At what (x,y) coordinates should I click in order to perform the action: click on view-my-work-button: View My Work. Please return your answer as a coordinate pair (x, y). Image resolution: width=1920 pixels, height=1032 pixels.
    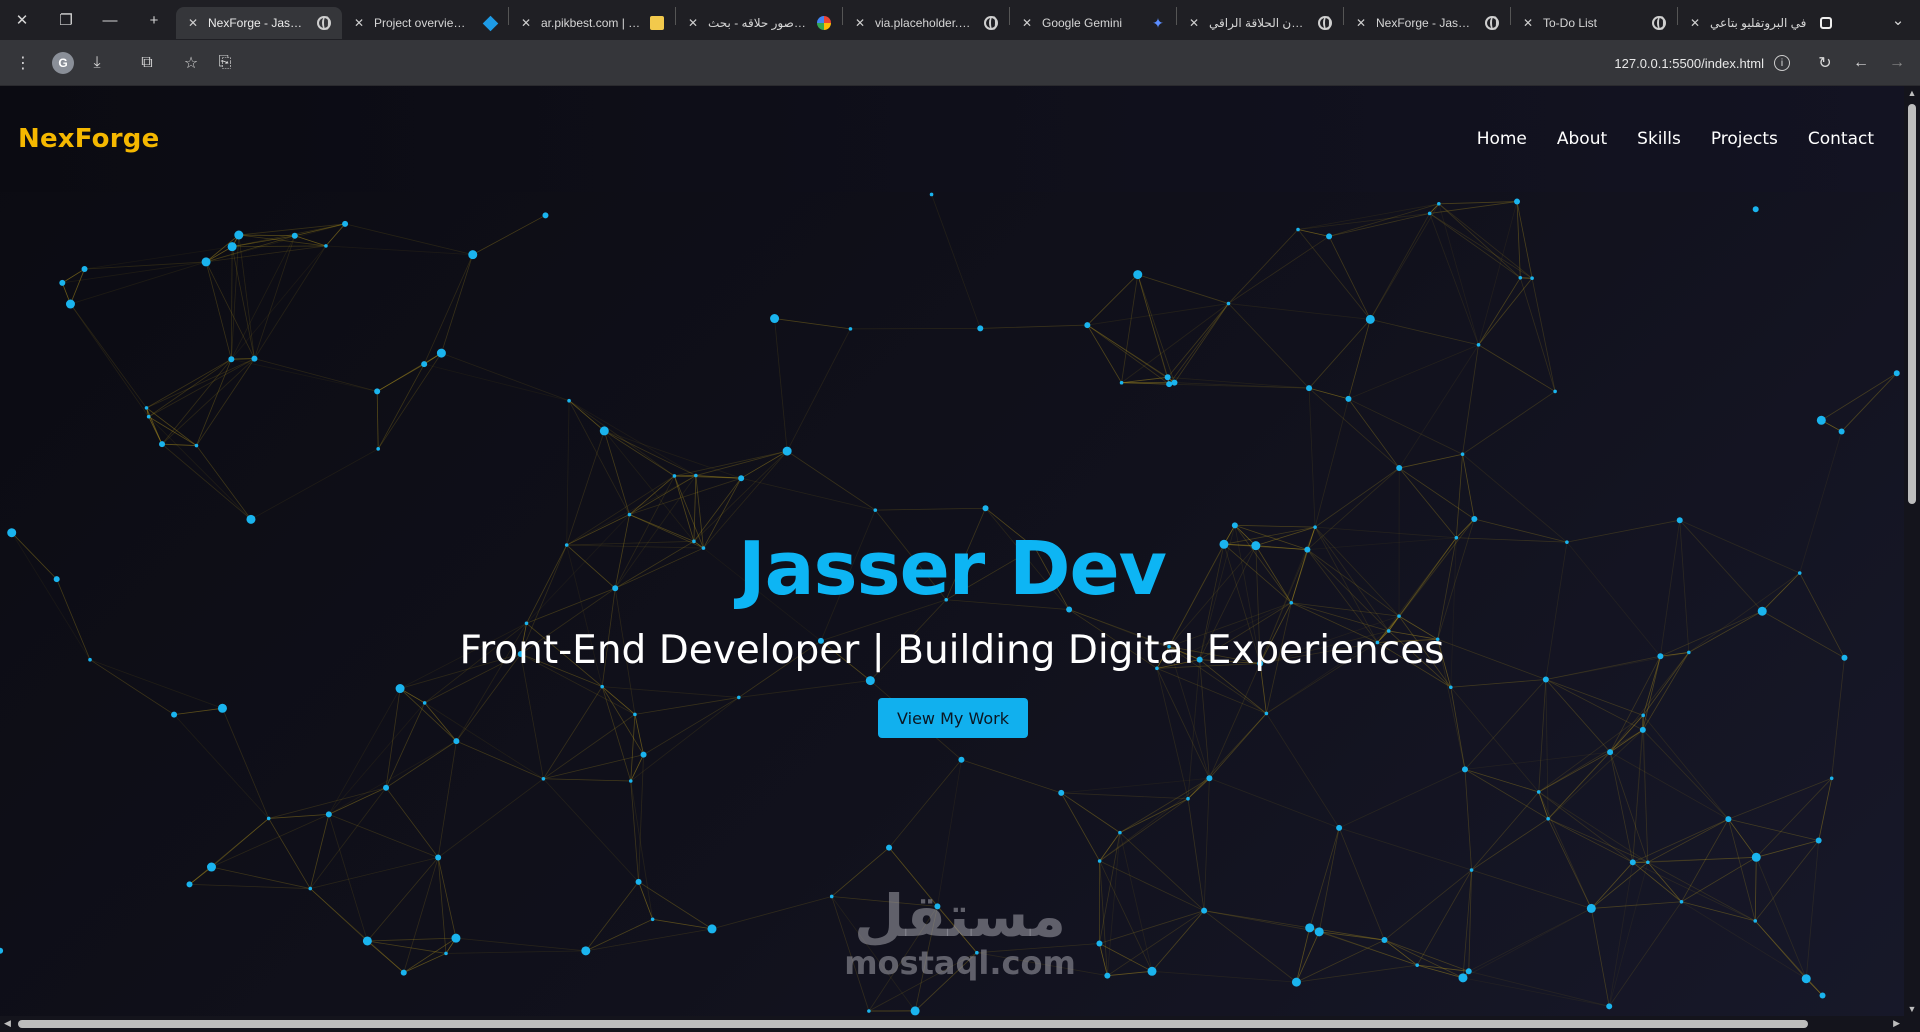
    Looking at the image, I should click on (953, 718).